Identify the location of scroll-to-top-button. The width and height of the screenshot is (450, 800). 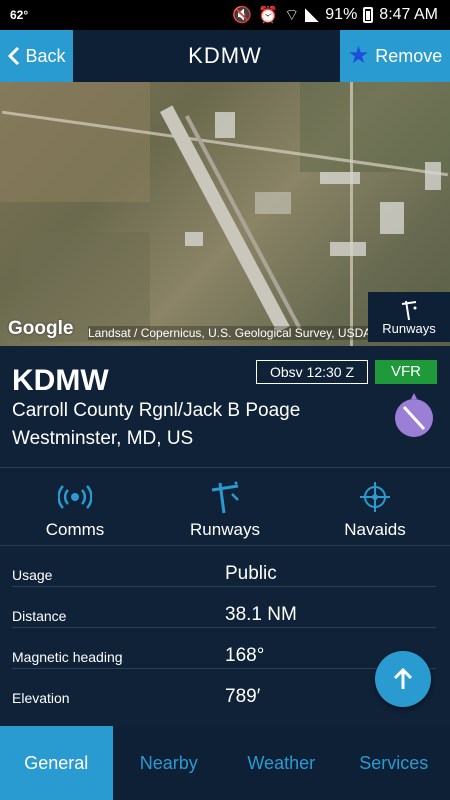
(403, 679).